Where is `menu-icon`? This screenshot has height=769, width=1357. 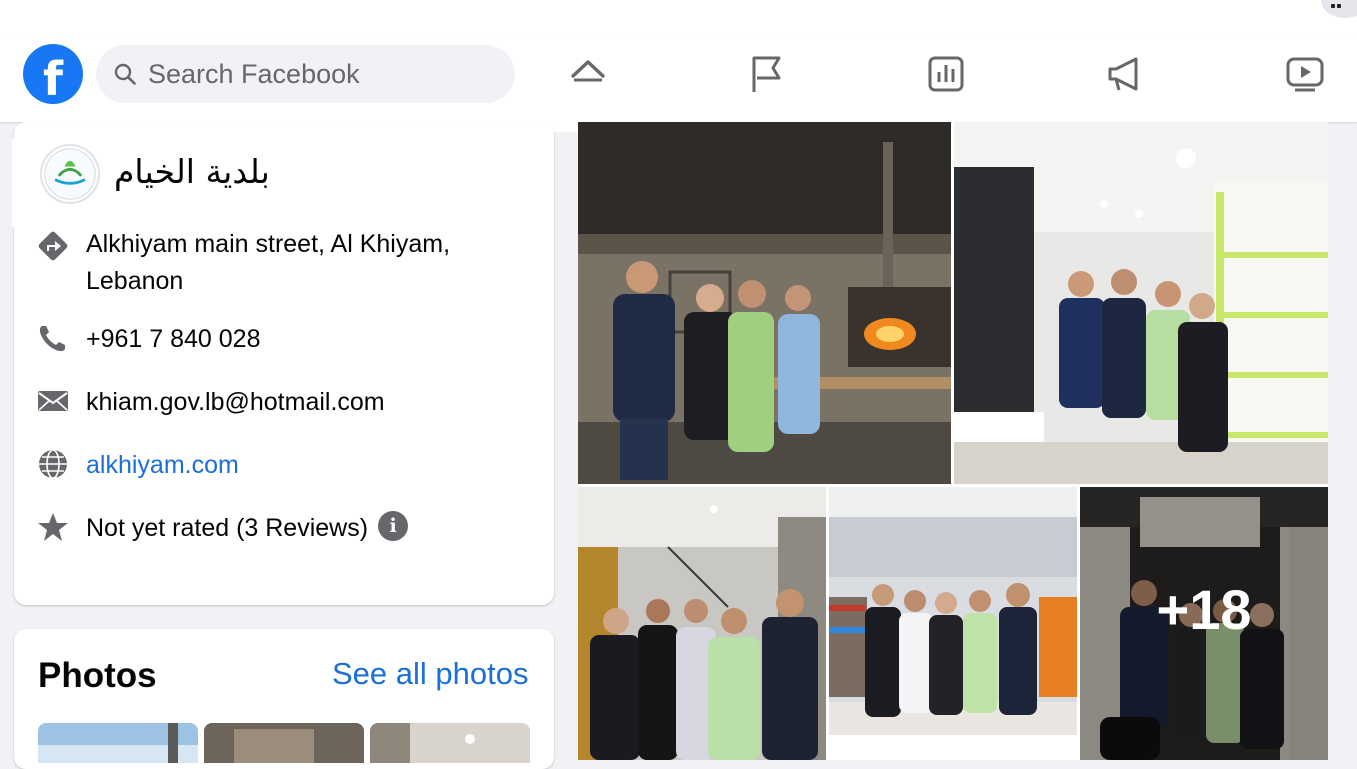
menu-icon is located at coordinates (1339, 9).